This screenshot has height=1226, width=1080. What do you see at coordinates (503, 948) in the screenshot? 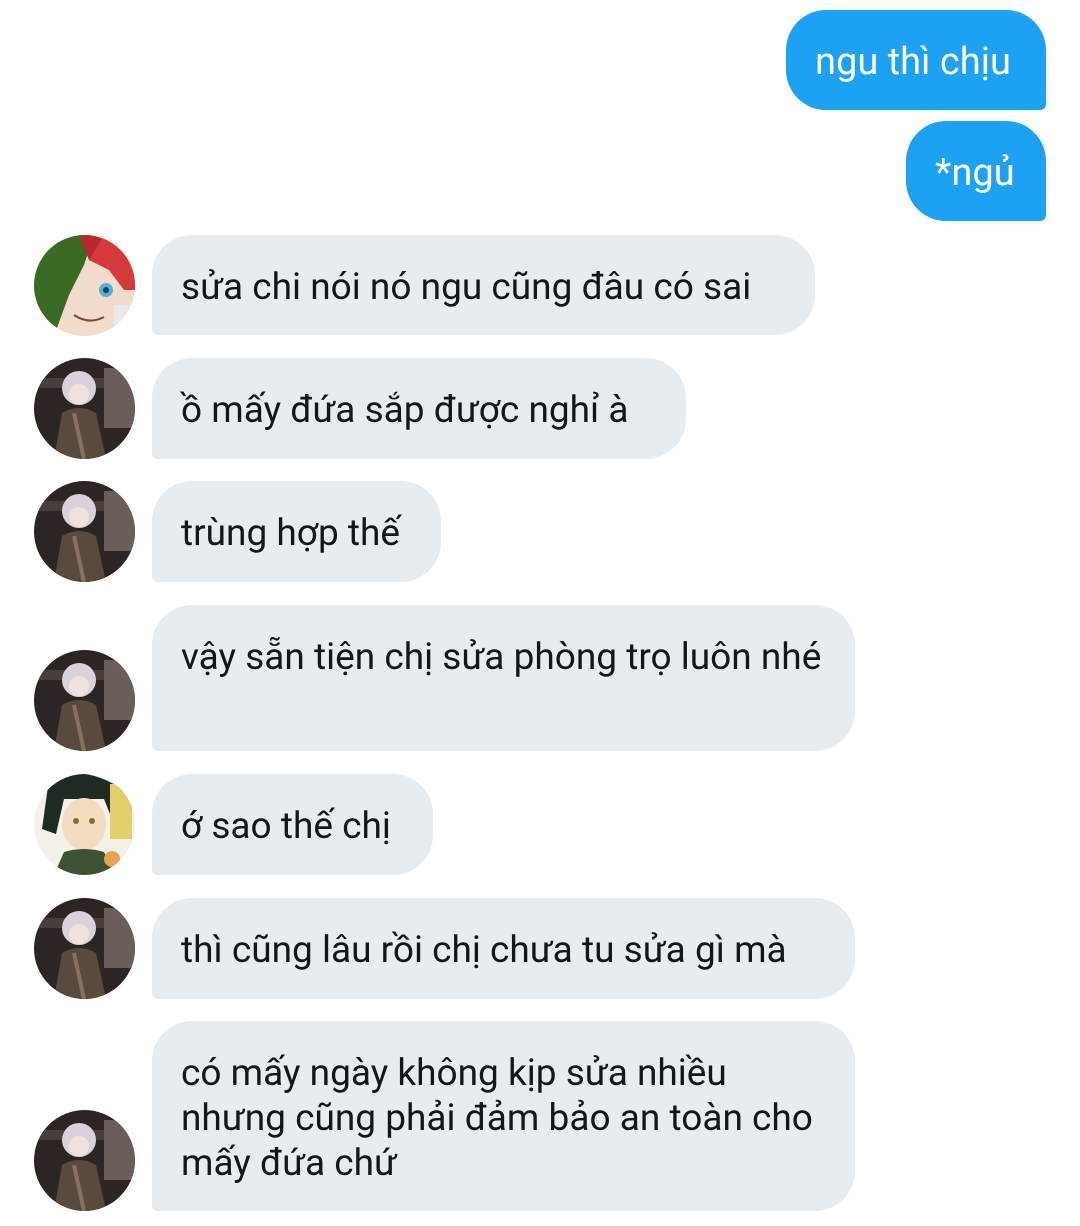
I see `incoming-message: thì cũng lâu rồi chị chưa tu sửa gì mà` at bounding box center [503, 948].